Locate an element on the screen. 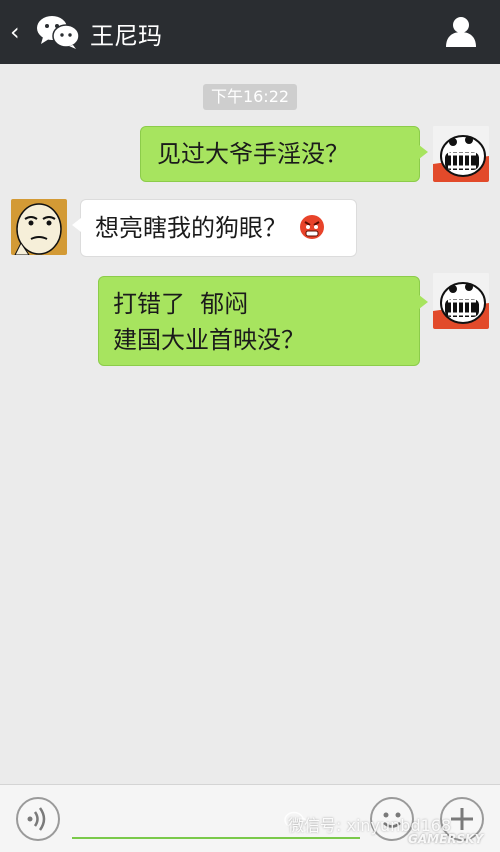 This screenshot has height=852, width=500. chat-title: 王尼玛 is located at coordinates (126, 36).